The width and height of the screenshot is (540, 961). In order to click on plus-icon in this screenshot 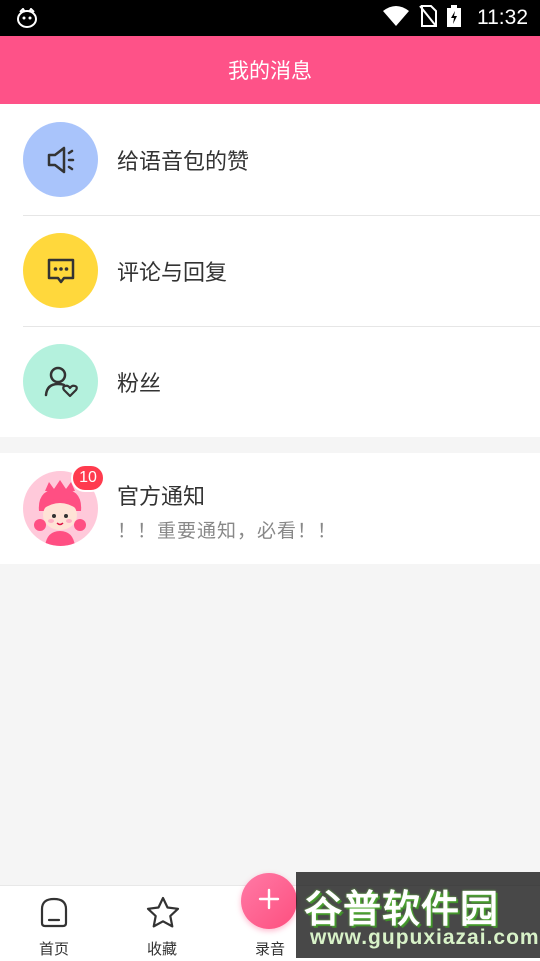, I will do `click(269, 901)`.